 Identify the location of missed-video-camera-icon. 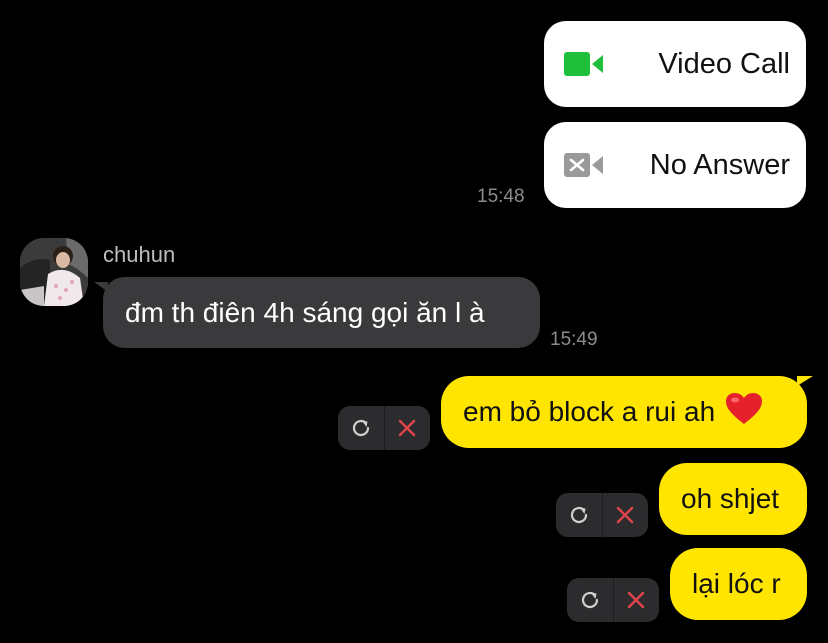
(583, 165).